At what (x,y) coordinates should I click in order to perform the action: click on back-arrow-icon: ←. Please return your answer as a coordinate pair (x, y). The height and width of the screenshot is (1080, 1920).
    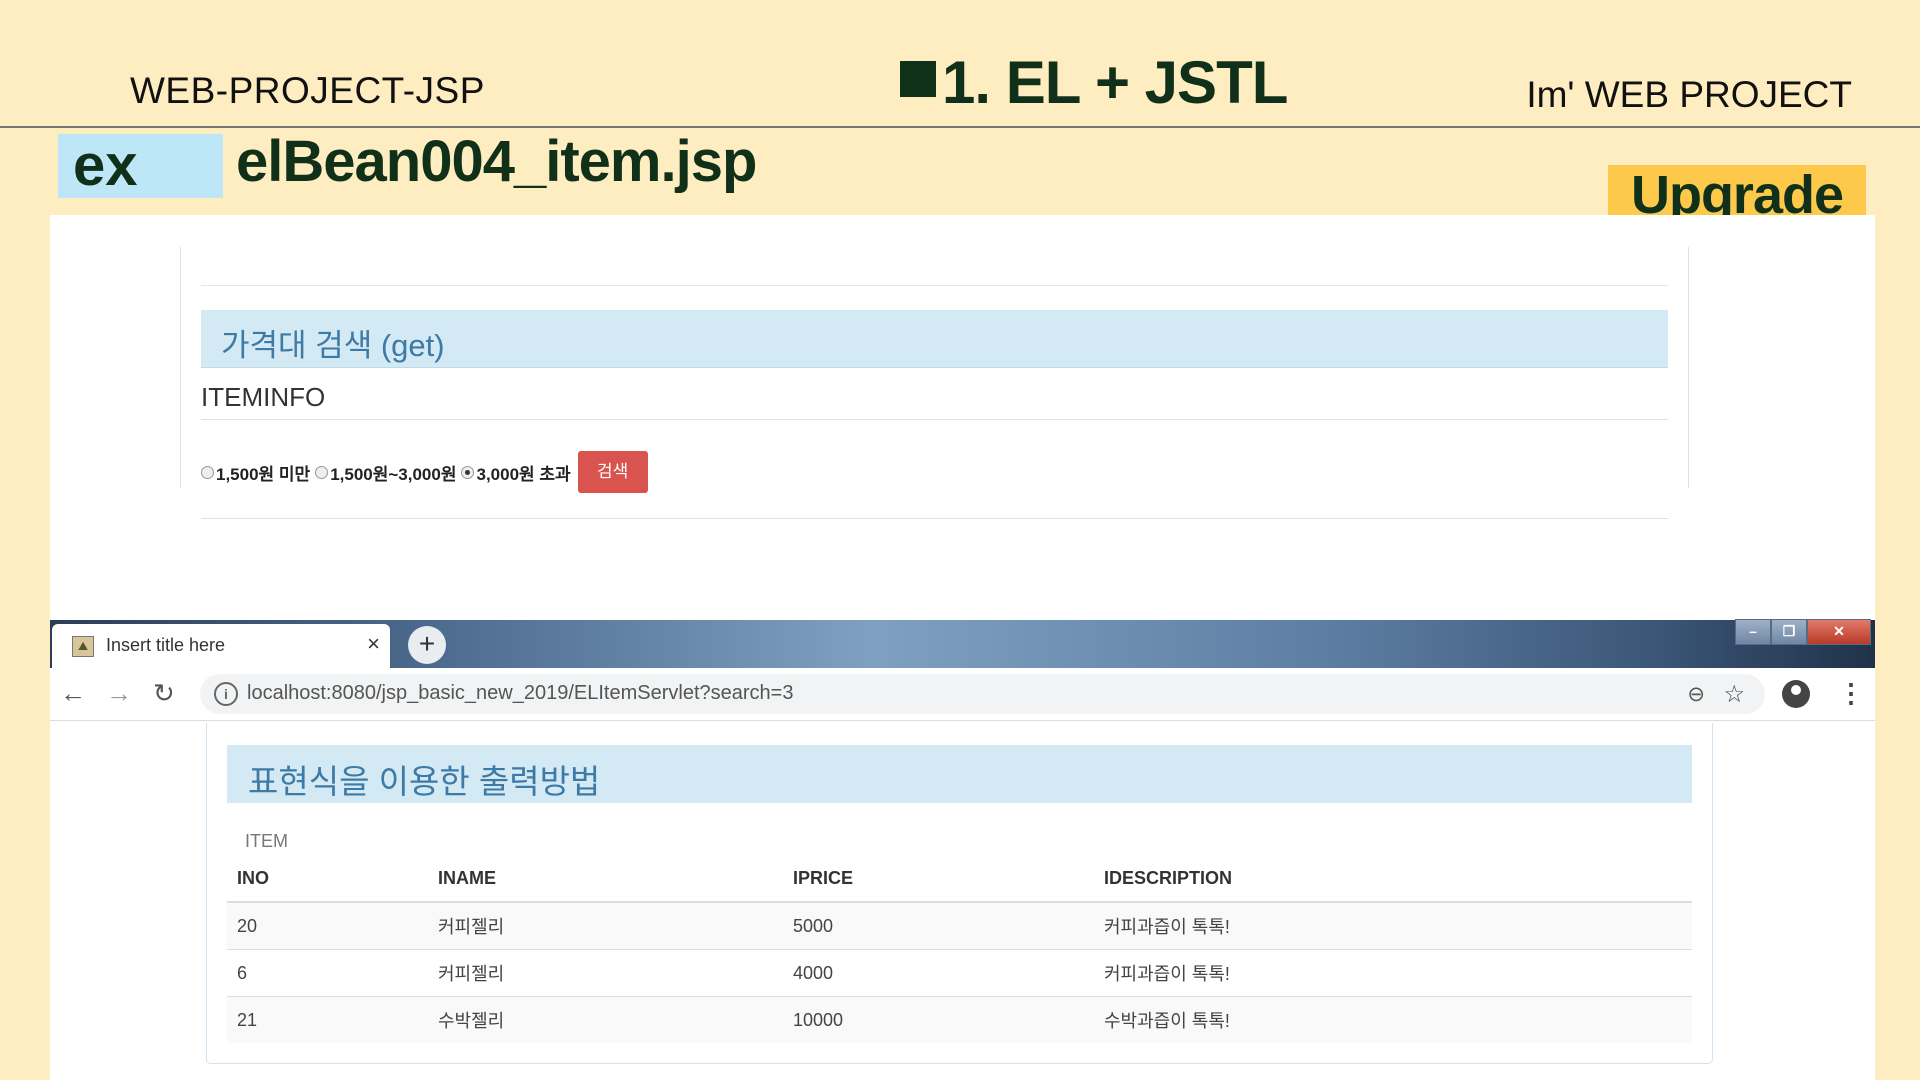
    Looking at the image, I should click on (73, 693).